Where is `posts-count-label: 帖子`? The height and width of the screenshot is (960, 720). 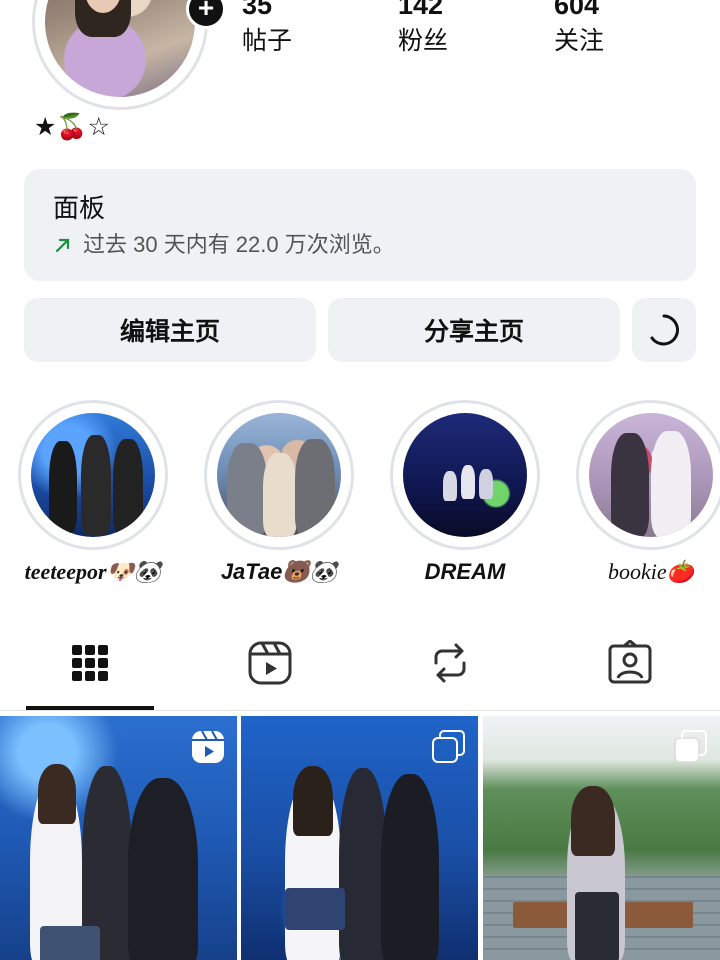
posts-count-label: 帖子 is located at coordinates (267, 41).